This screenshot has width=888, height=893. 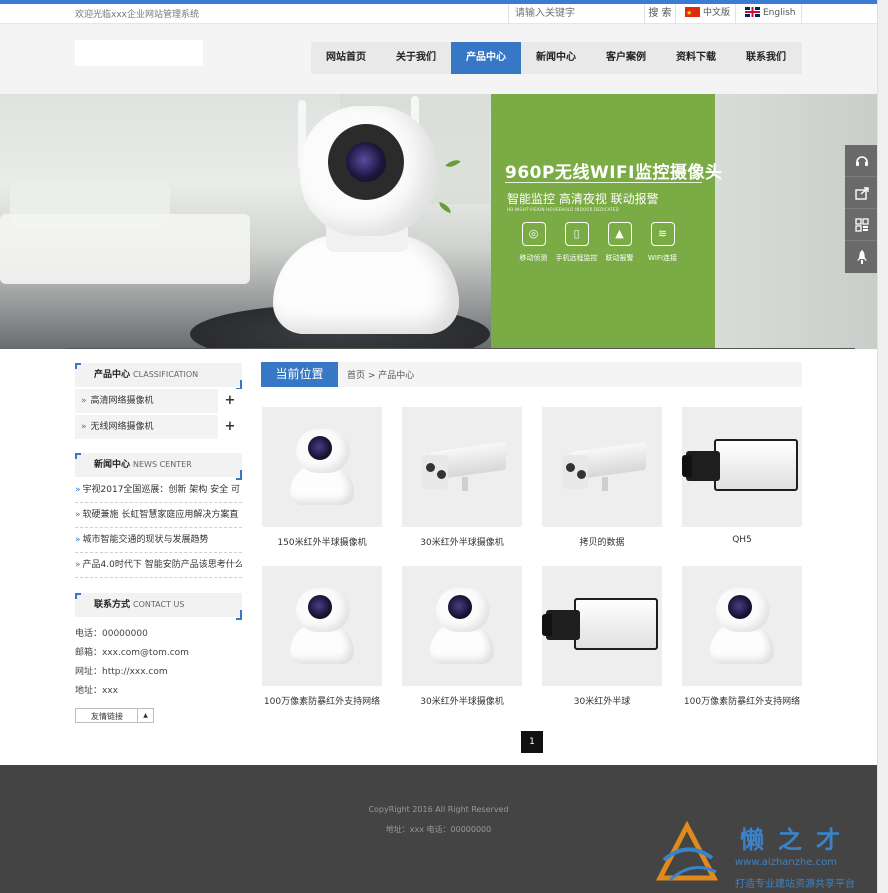 What do you see at coordinates (532, 742) in the screenshot?
I see `pagination-page-1: 1` at bounding box center [532, 742].